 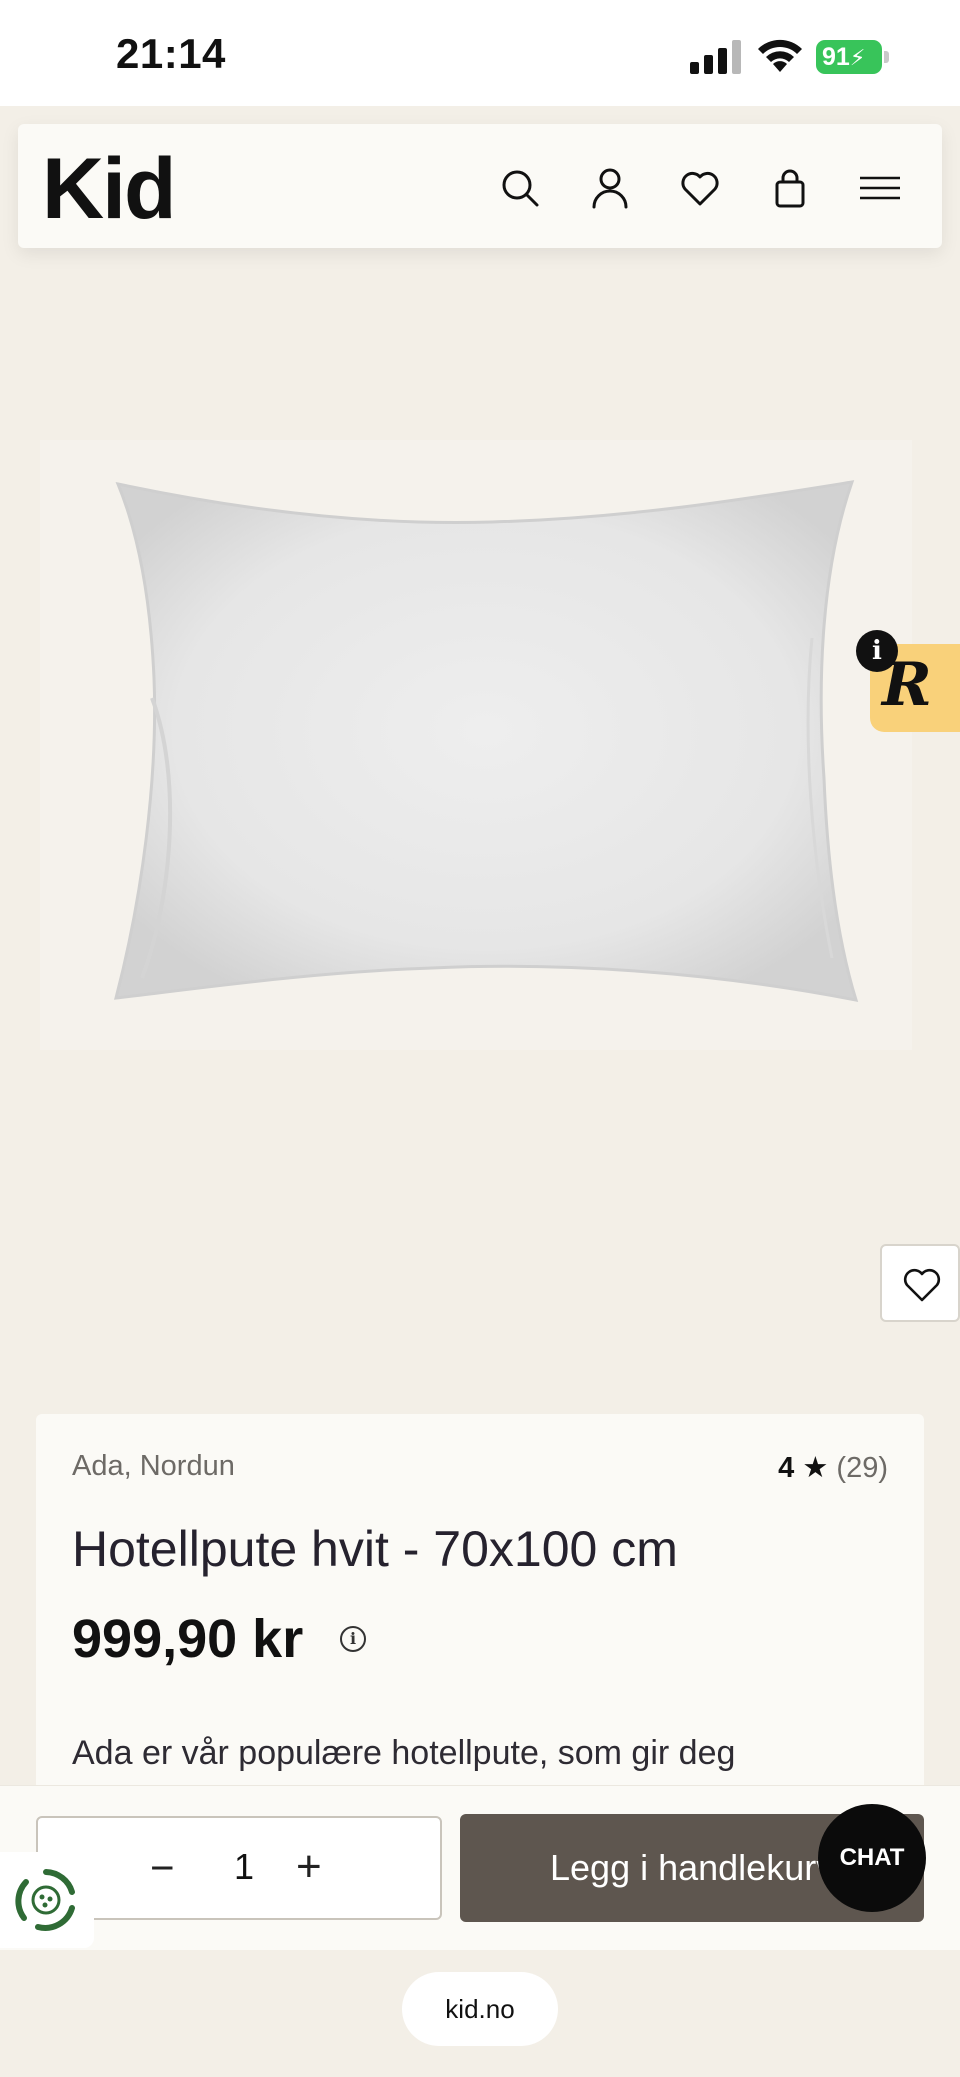 I want to click on quantity-value: 1, so click(x=244, y=1867).